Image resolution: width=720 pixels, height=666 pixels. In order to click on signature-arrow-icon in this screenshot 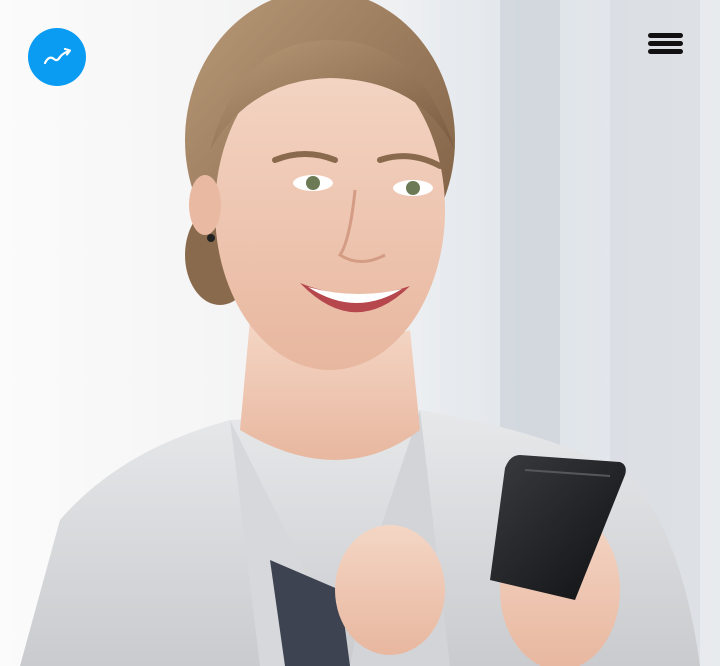, I will do `click(57, 56)`.